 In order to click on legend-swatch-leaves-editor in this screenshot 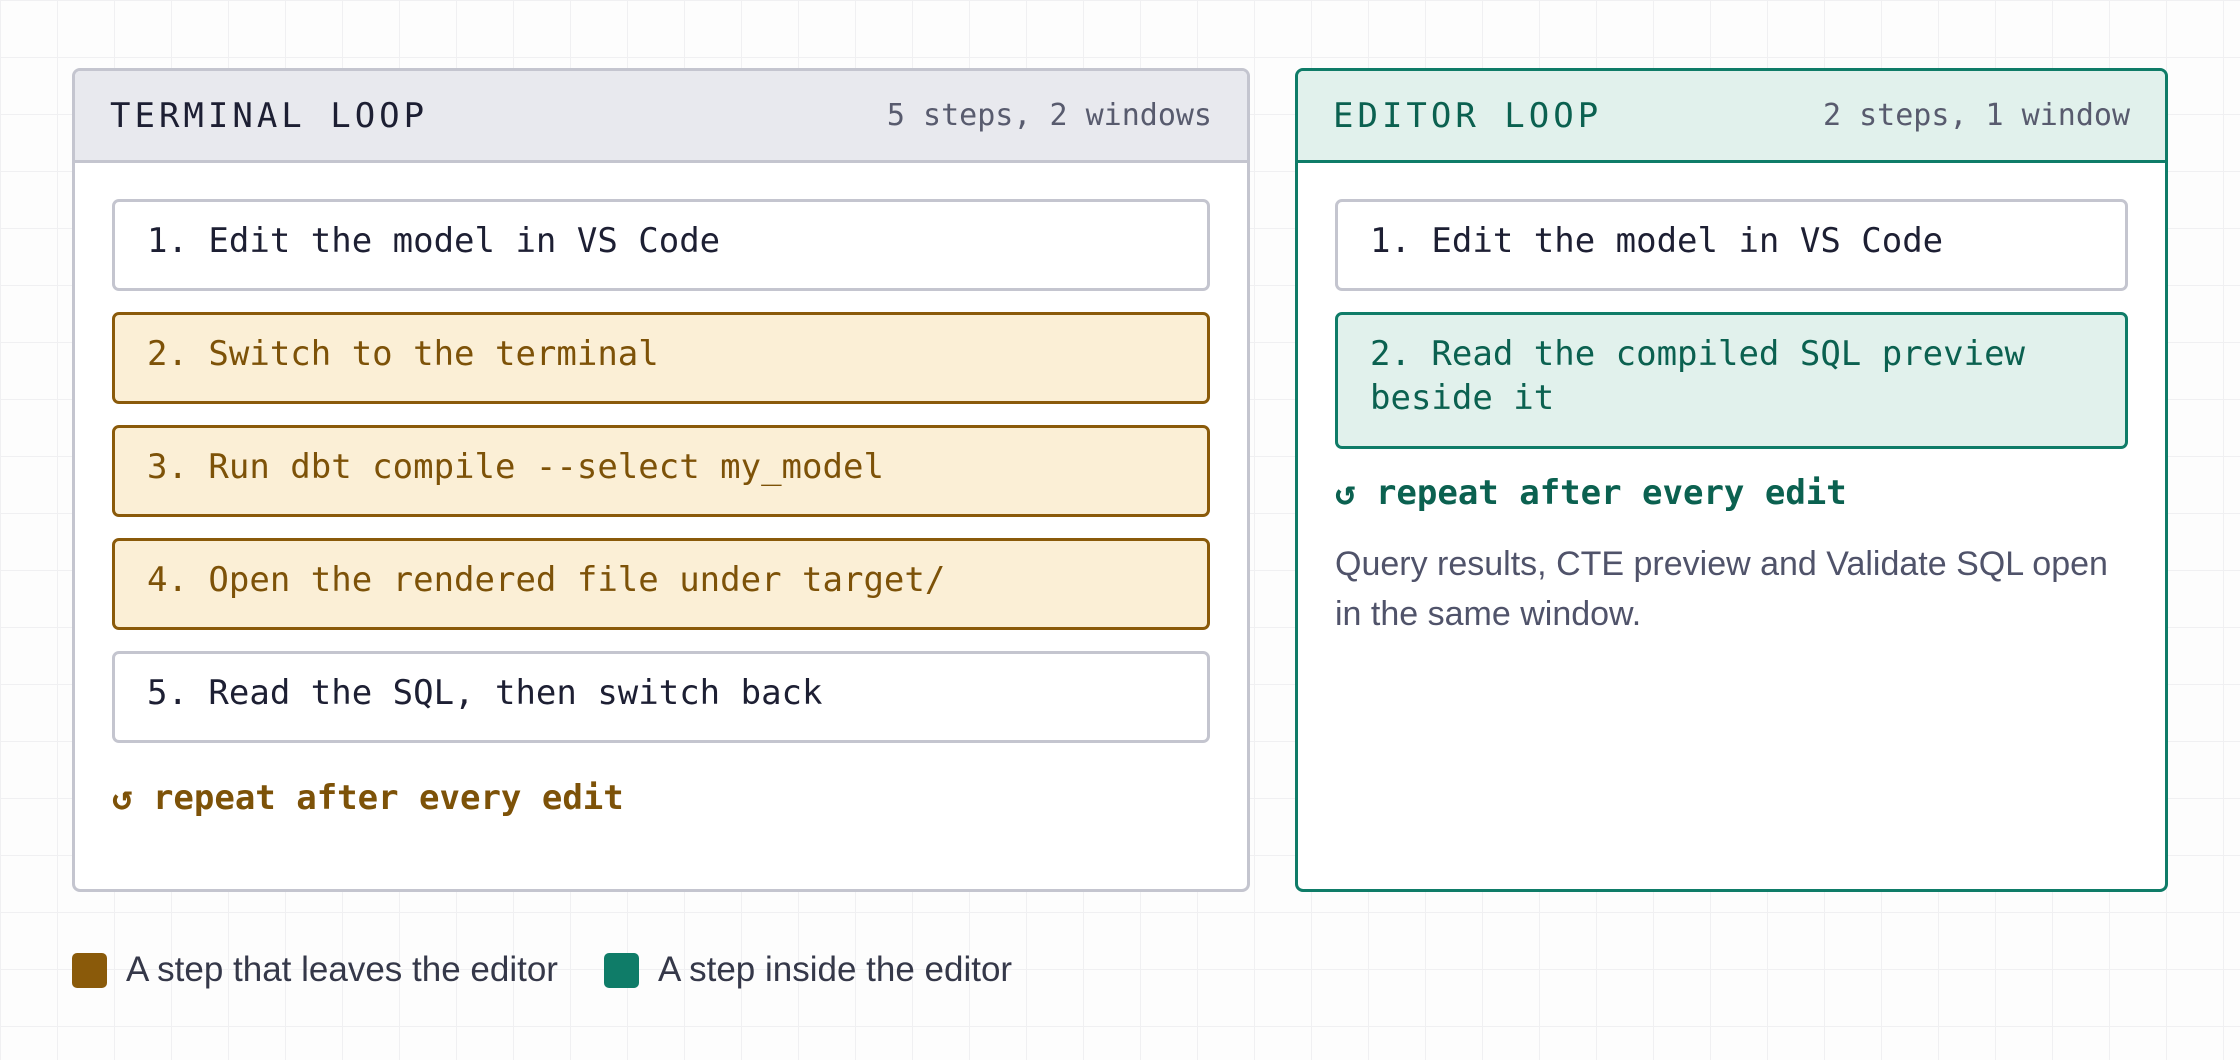, I will do `click(89, 970)`.